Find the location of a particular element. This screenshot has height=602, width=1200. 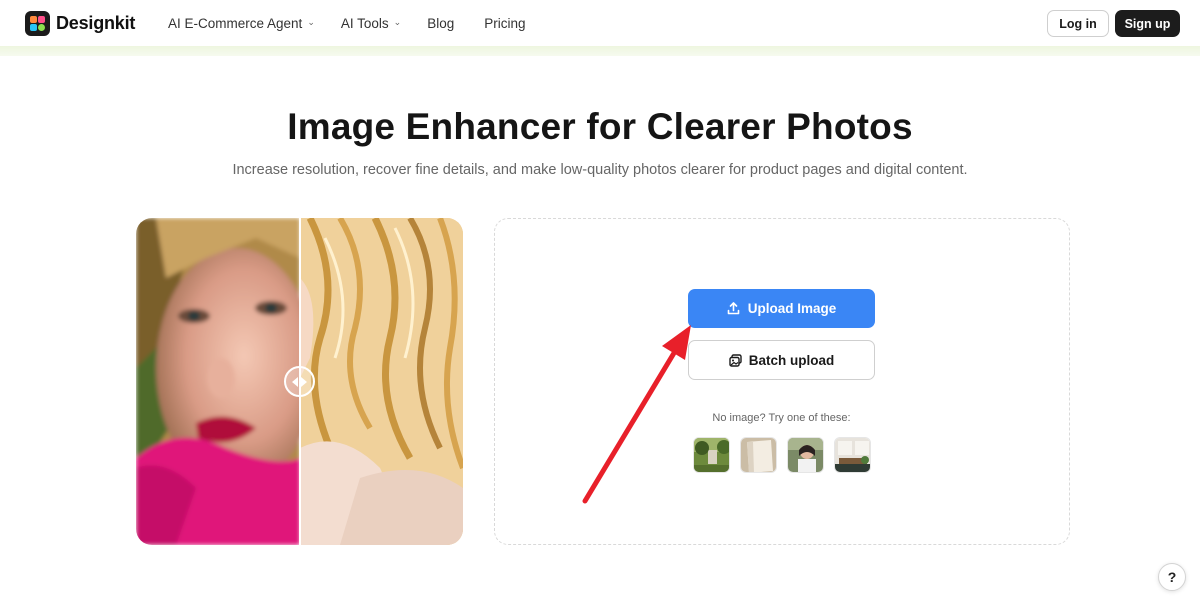

nav-item-ai-ecommerce-agent: AI E-Commerce Agent ⌄ is located at coordinates (241, 23).